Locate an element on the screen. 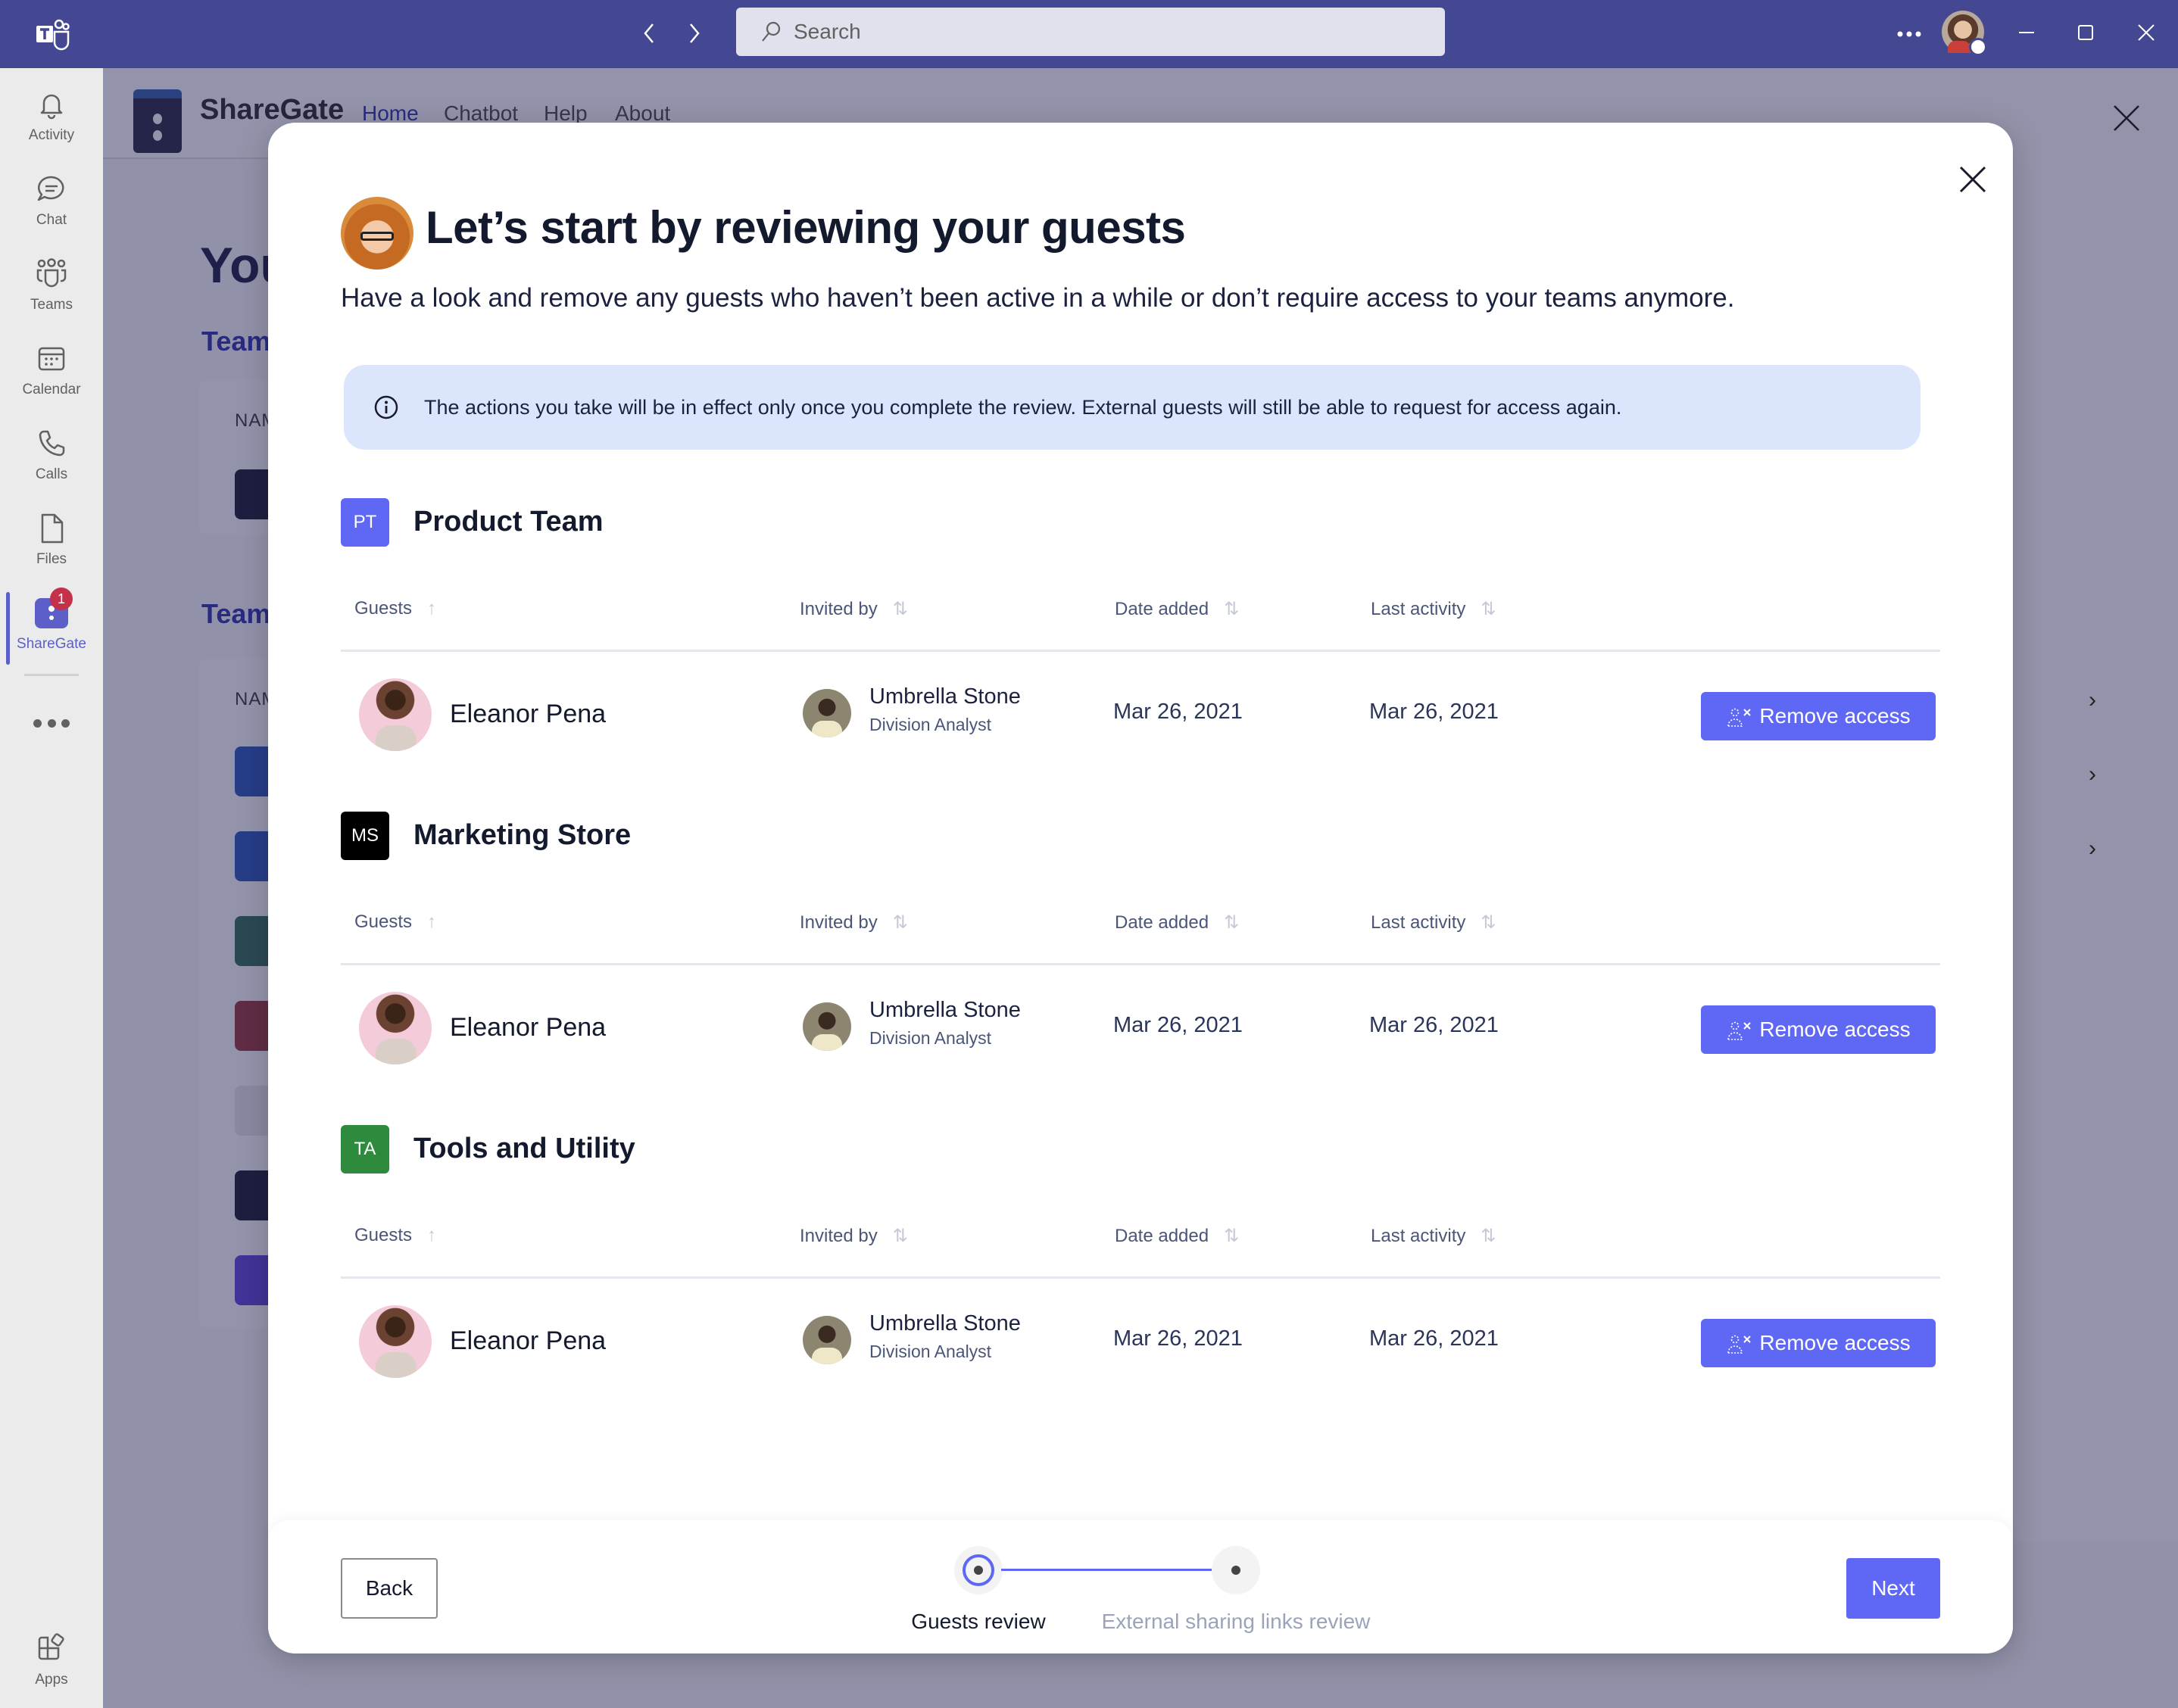 The height and width of the screenshot is (1708, 2178). rail-item-activity: Activity is located at coordinates (52, 121).